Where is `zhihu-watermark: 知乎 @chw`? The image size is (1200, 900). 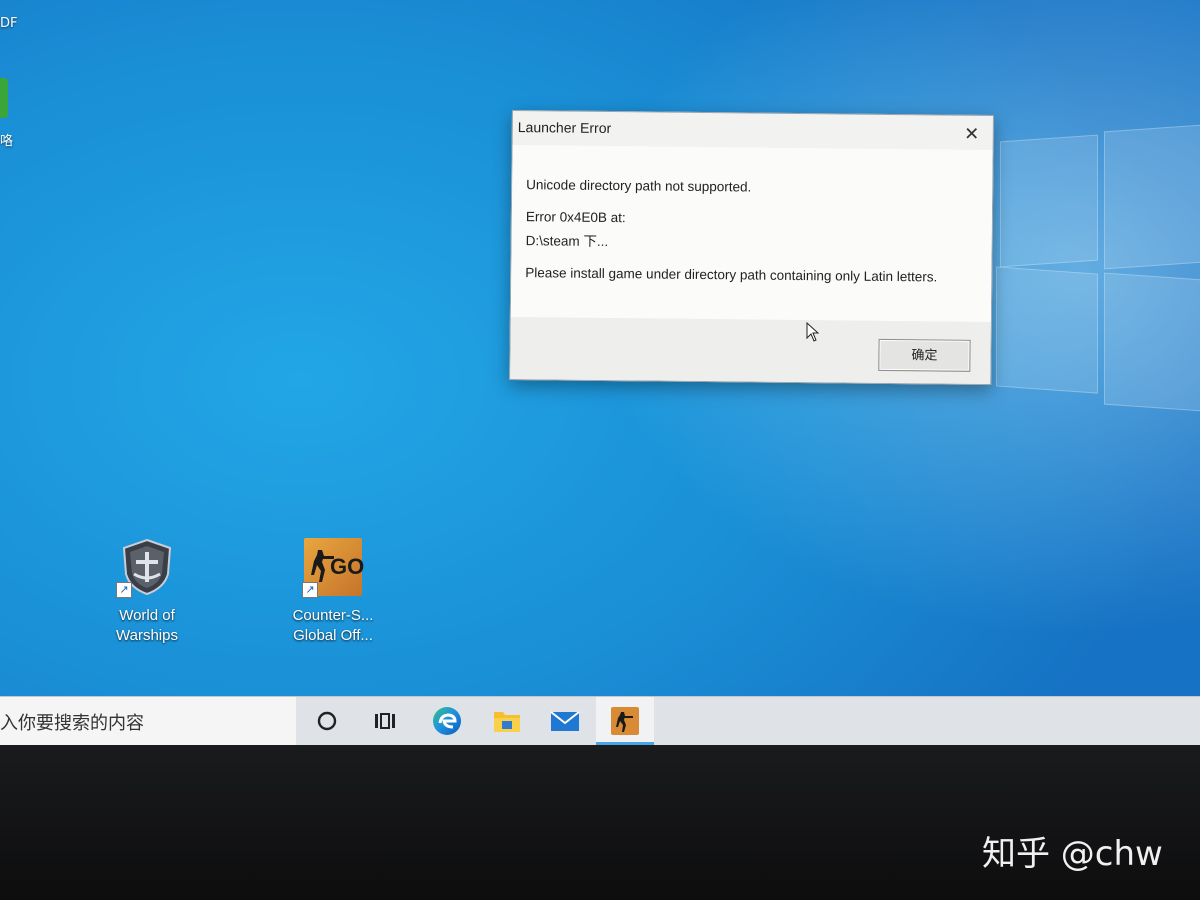
zhihu-watermark: 知乎 @chw is located at coordinates (1072, 854).